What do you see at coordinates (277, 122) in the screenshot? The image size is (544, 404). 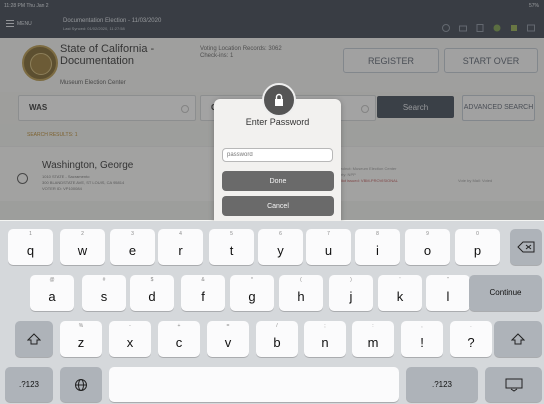 I see `dialog-title: Enter Password` at bounding box center [277, 122].